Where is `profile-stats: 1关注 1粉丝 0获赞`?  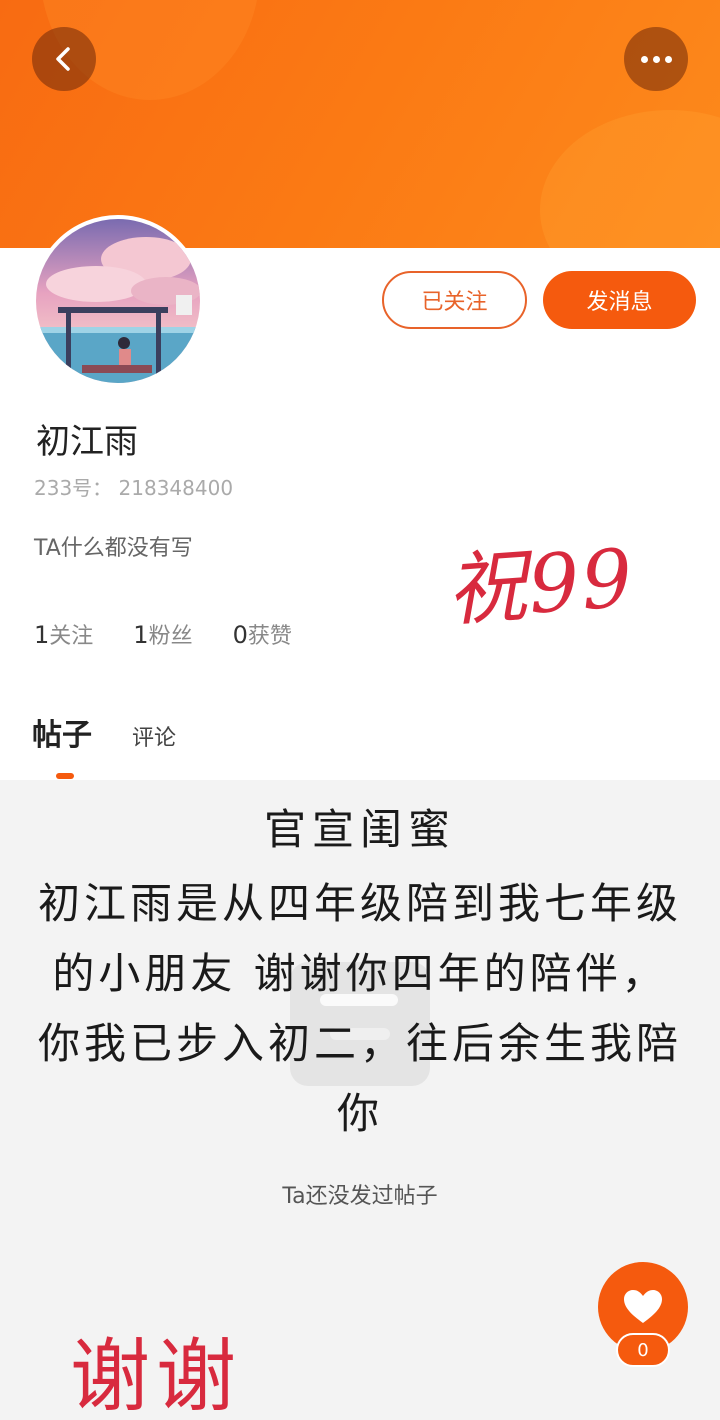
profile-stats: 1关注 1粉丝 0获赞 is located at coordinates (163, 634).